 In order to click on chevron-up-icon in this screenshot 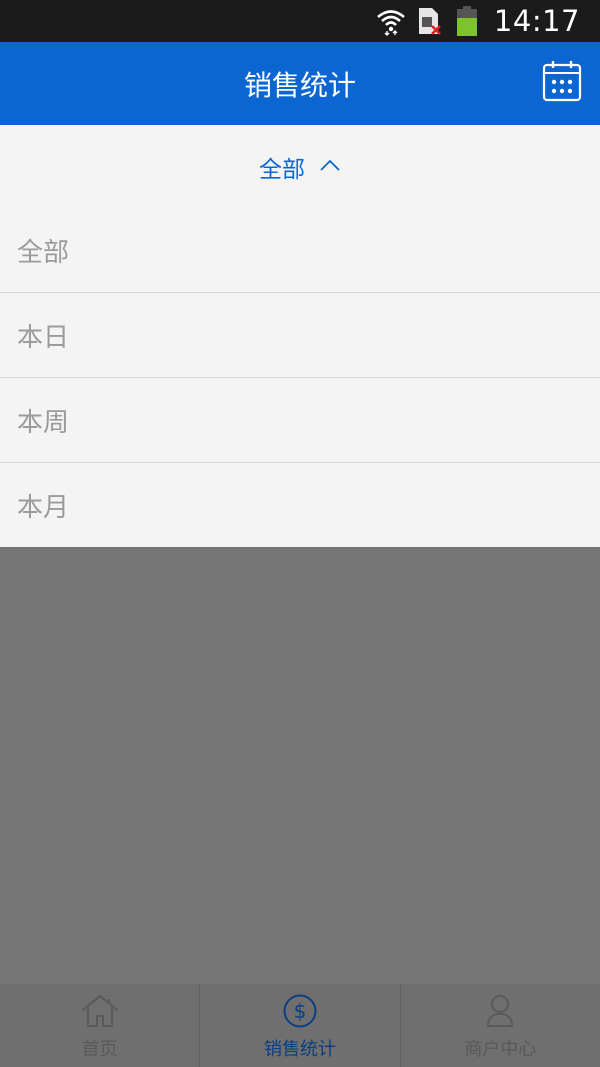, I will do `click(330, 166)`.